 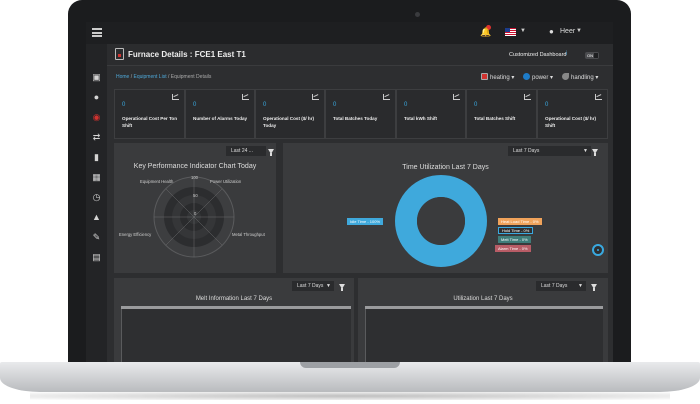 I want to click on kpi-card: 0 Total kWh Shift, so click(x=431, y=114).